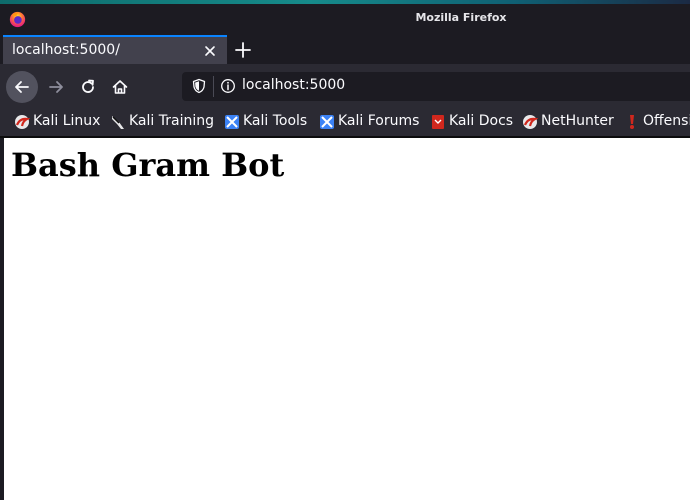 This screenshot has height=500, width=690. Describe the element at coordinates (232, 122) in the screenshot. I see `kali-tools-icon` at that location.